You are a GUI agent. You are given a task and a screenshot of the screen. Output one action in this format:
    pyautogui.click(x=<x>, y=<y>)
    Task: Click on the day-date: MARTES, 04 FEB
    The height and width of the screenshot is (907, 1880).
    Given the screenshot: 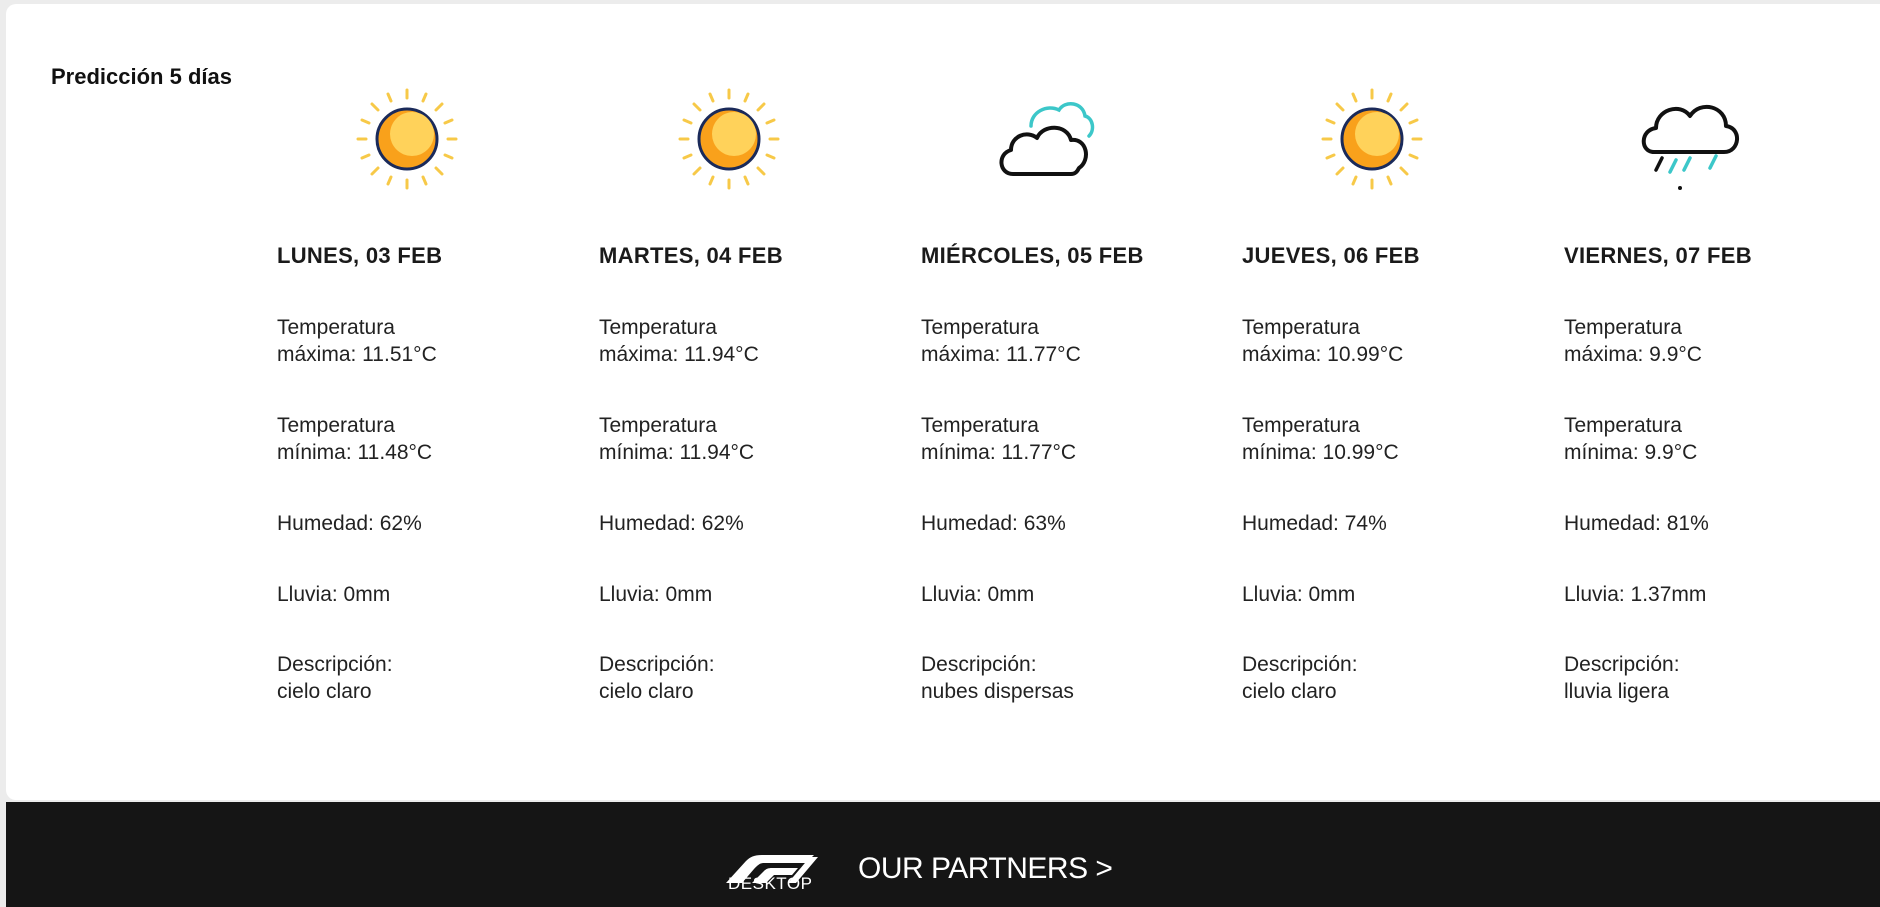 What is the action you would take?
    pyautogui.click(x=691, y=255)
    